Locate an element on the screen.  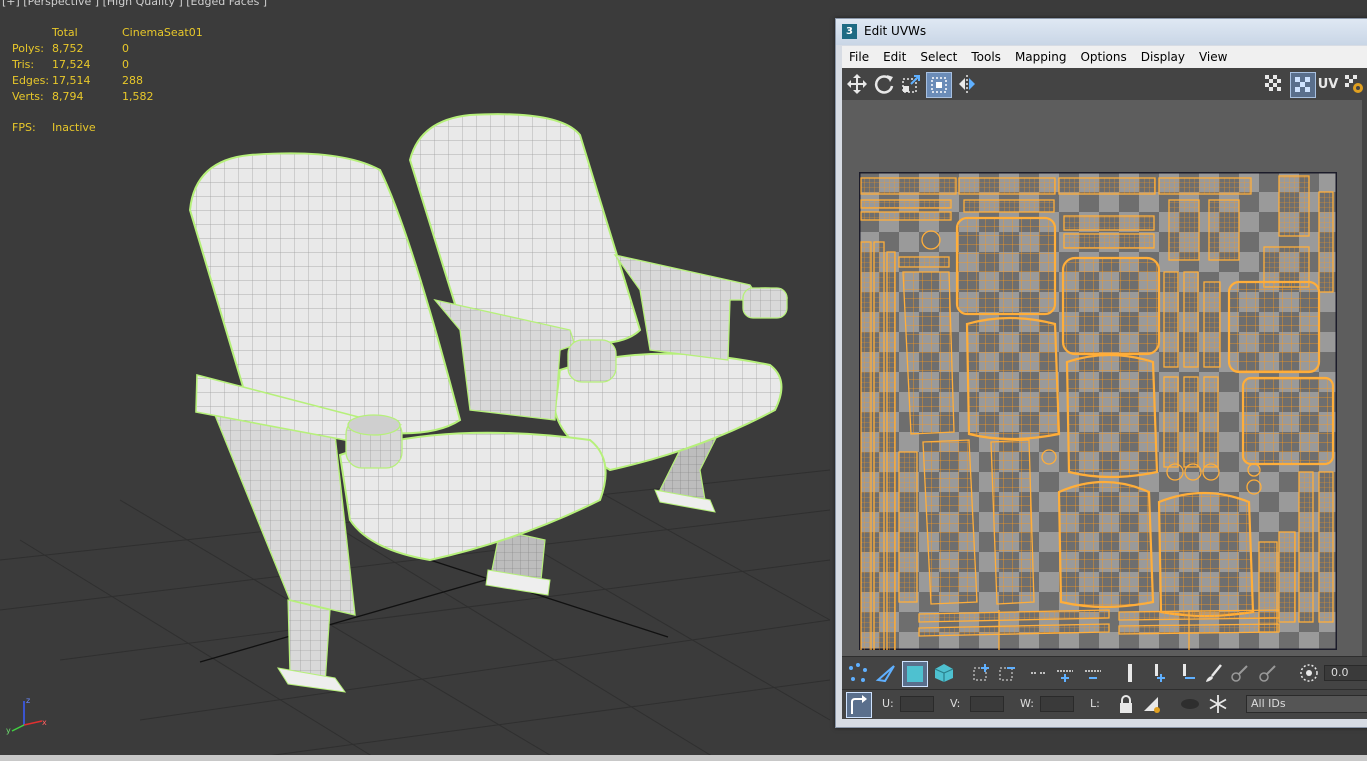
loop-shrink-button is located at coordinates (1094, 673).